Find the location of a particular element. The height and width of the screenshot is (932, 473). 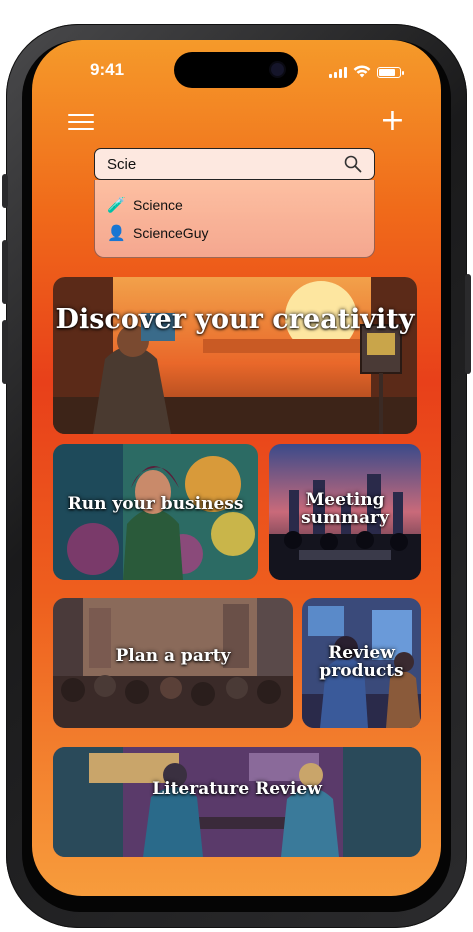

search-icon is located at coordinates (353, 164).